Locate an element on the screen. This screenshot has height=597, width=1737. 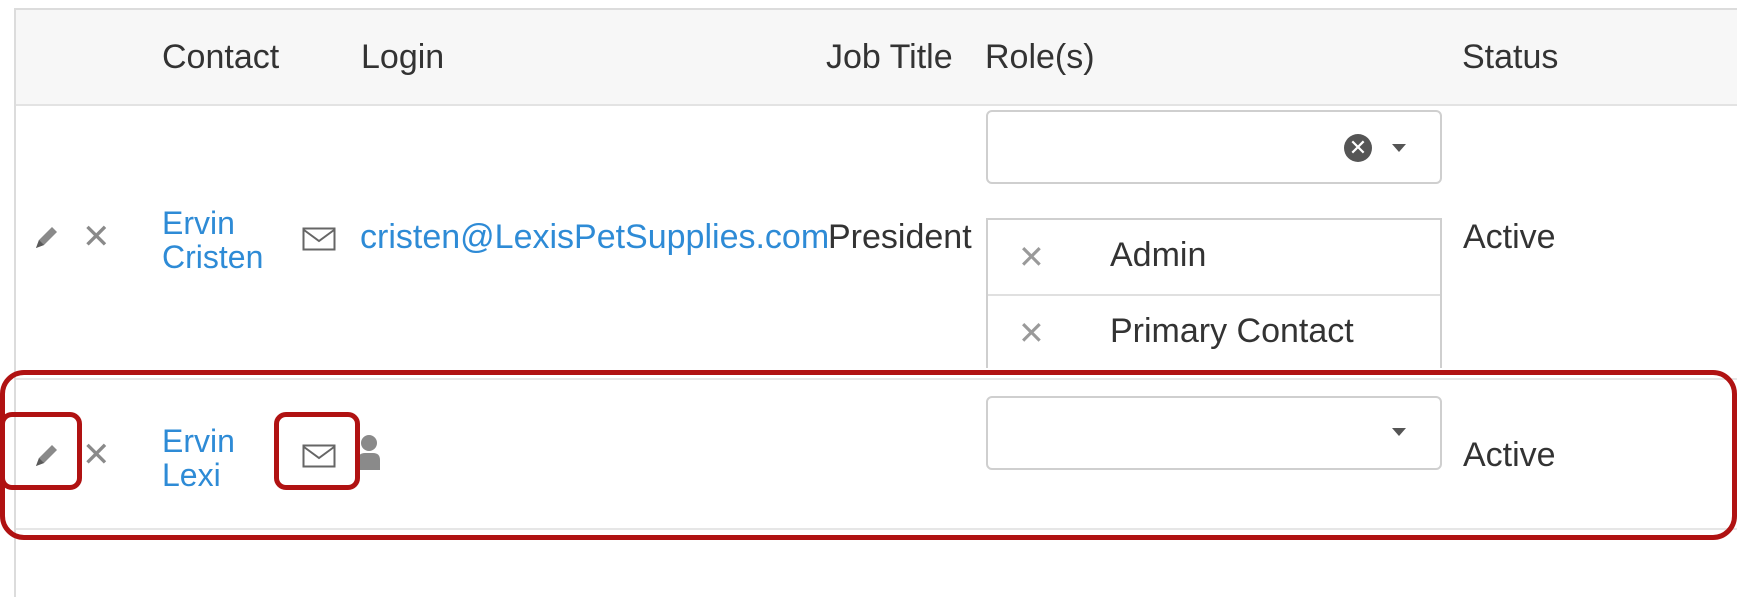
close-icon: ✕ is located at coordinates (96, 237).